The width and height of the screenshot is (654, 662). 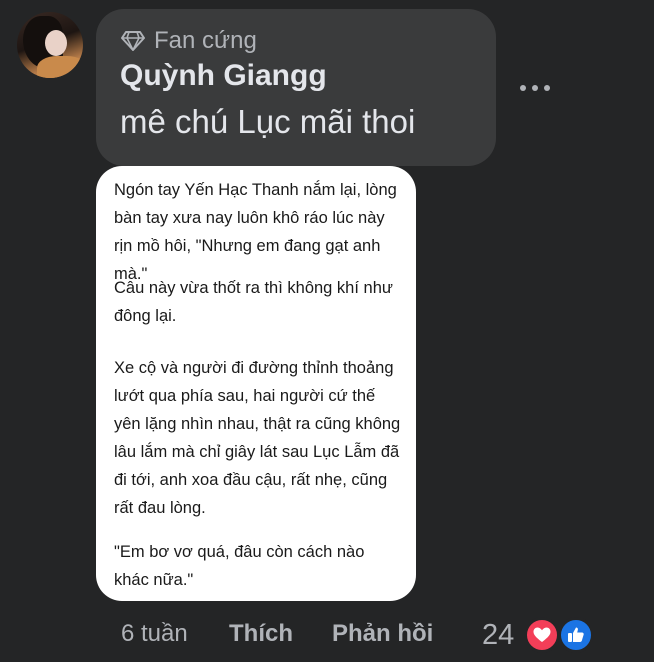 What do you see at coordinates (60, 67) in the screenshot?
I see `avatar-coat` at bounding box center [60, 67].